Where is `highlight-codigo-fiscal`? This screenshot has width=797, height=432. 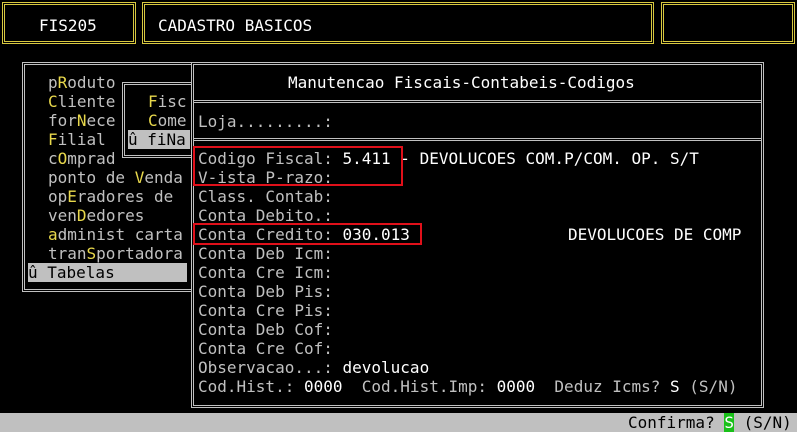 highlight-codigo-fiscal is located at coordinates (298, 166).